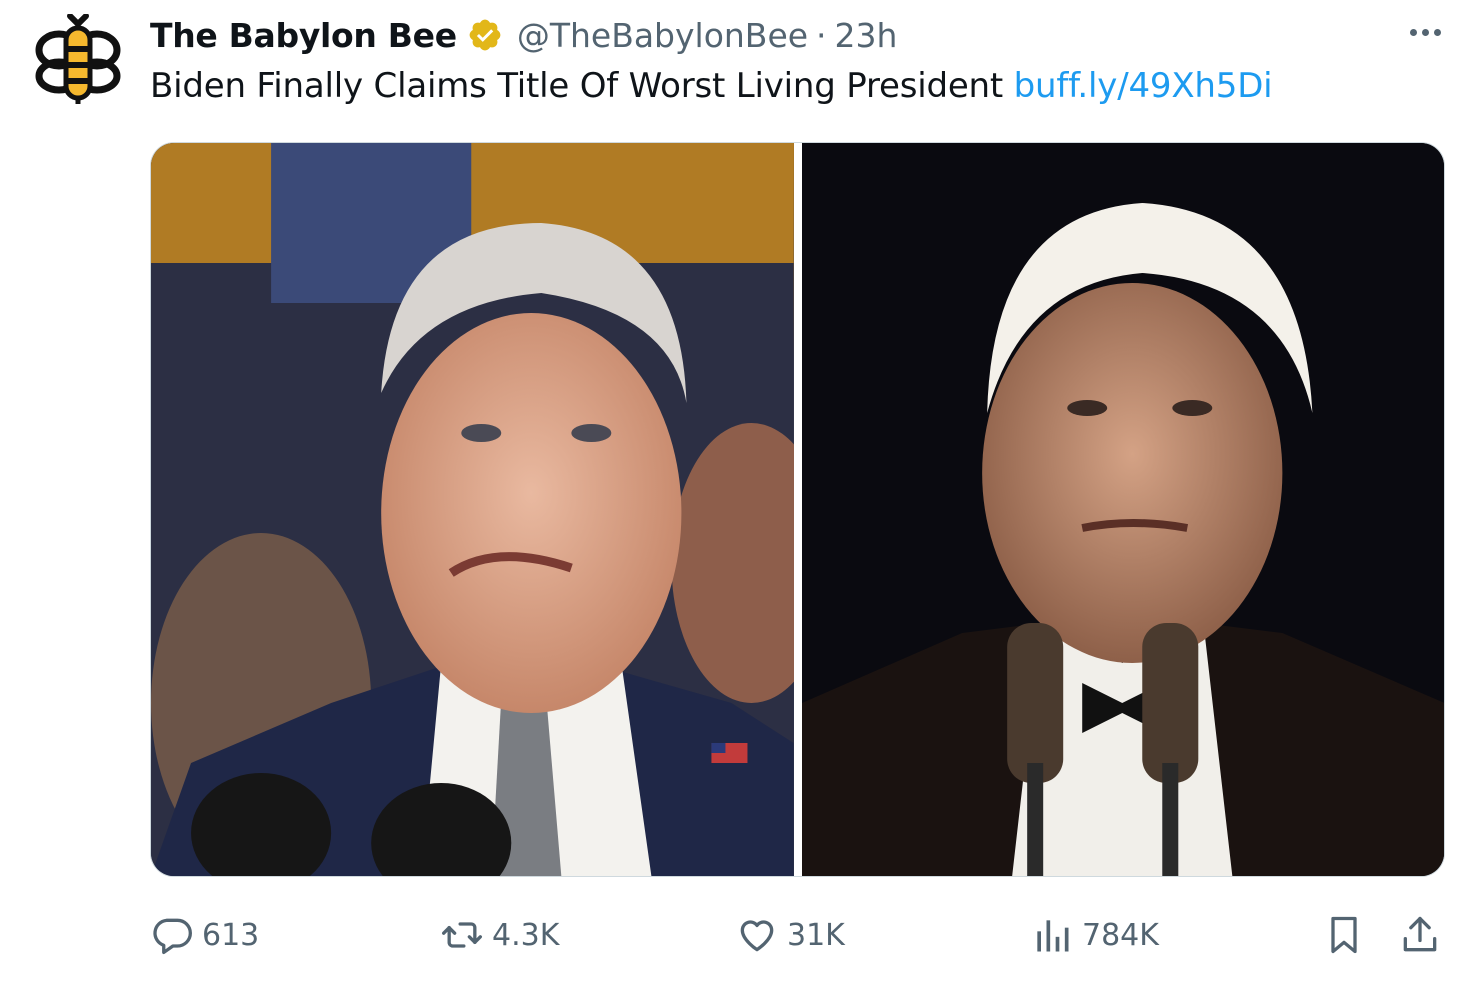  I want to click on share-button, so click(1420, 935).